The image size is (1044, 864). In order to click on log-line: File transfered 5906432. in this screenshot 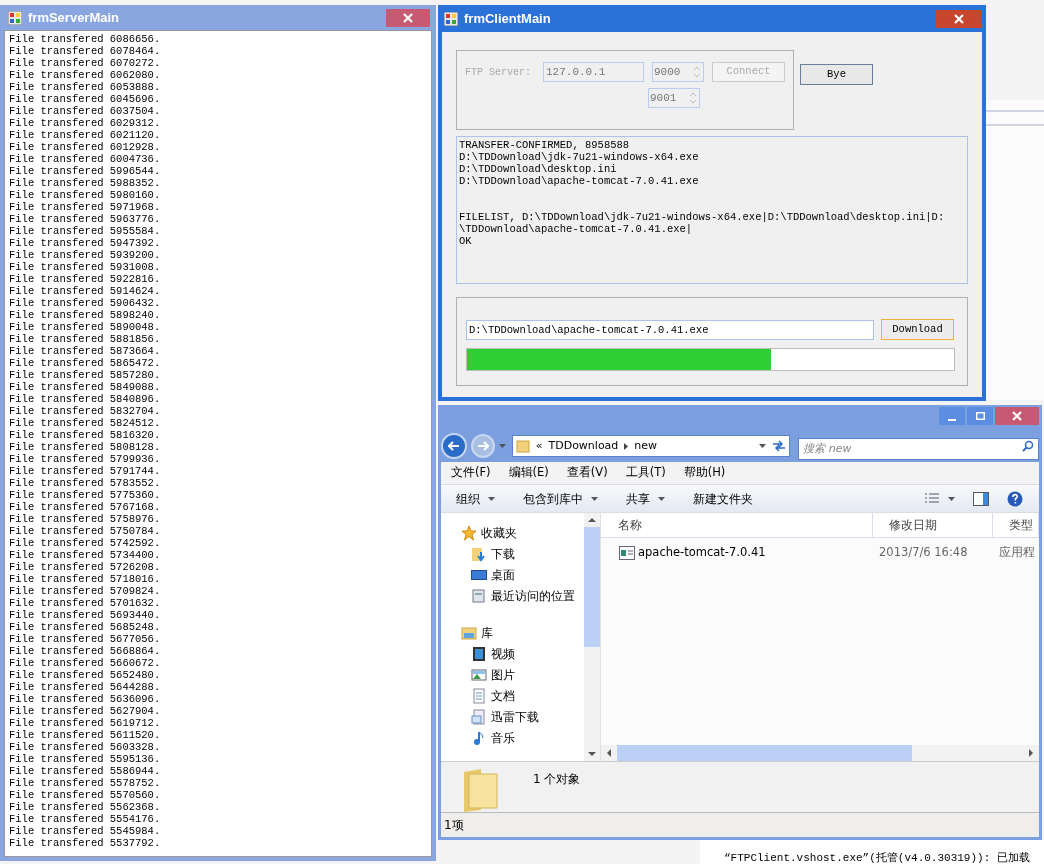, I will do `click(85, 303)`.